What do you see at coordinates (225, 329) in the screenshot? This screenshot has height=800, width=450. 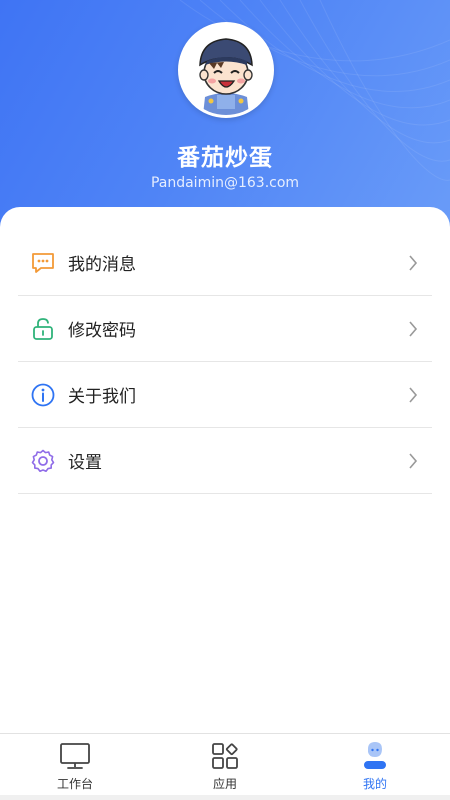 I see `menu-item-change-password: 修改密码` at bounding box center [225, 329].